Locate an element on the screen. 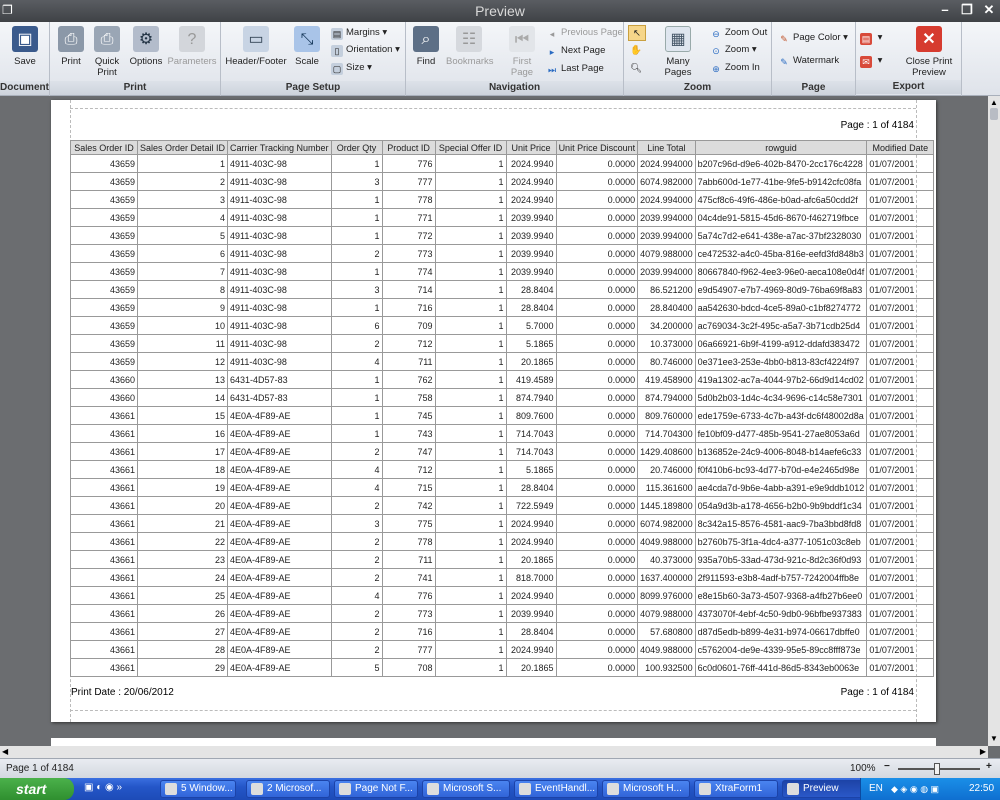 Image resolution: width=1000 pixels, height=800 pixels. vertical-scrollbar: ▲ ▼ is located at coordinates (994, 421).